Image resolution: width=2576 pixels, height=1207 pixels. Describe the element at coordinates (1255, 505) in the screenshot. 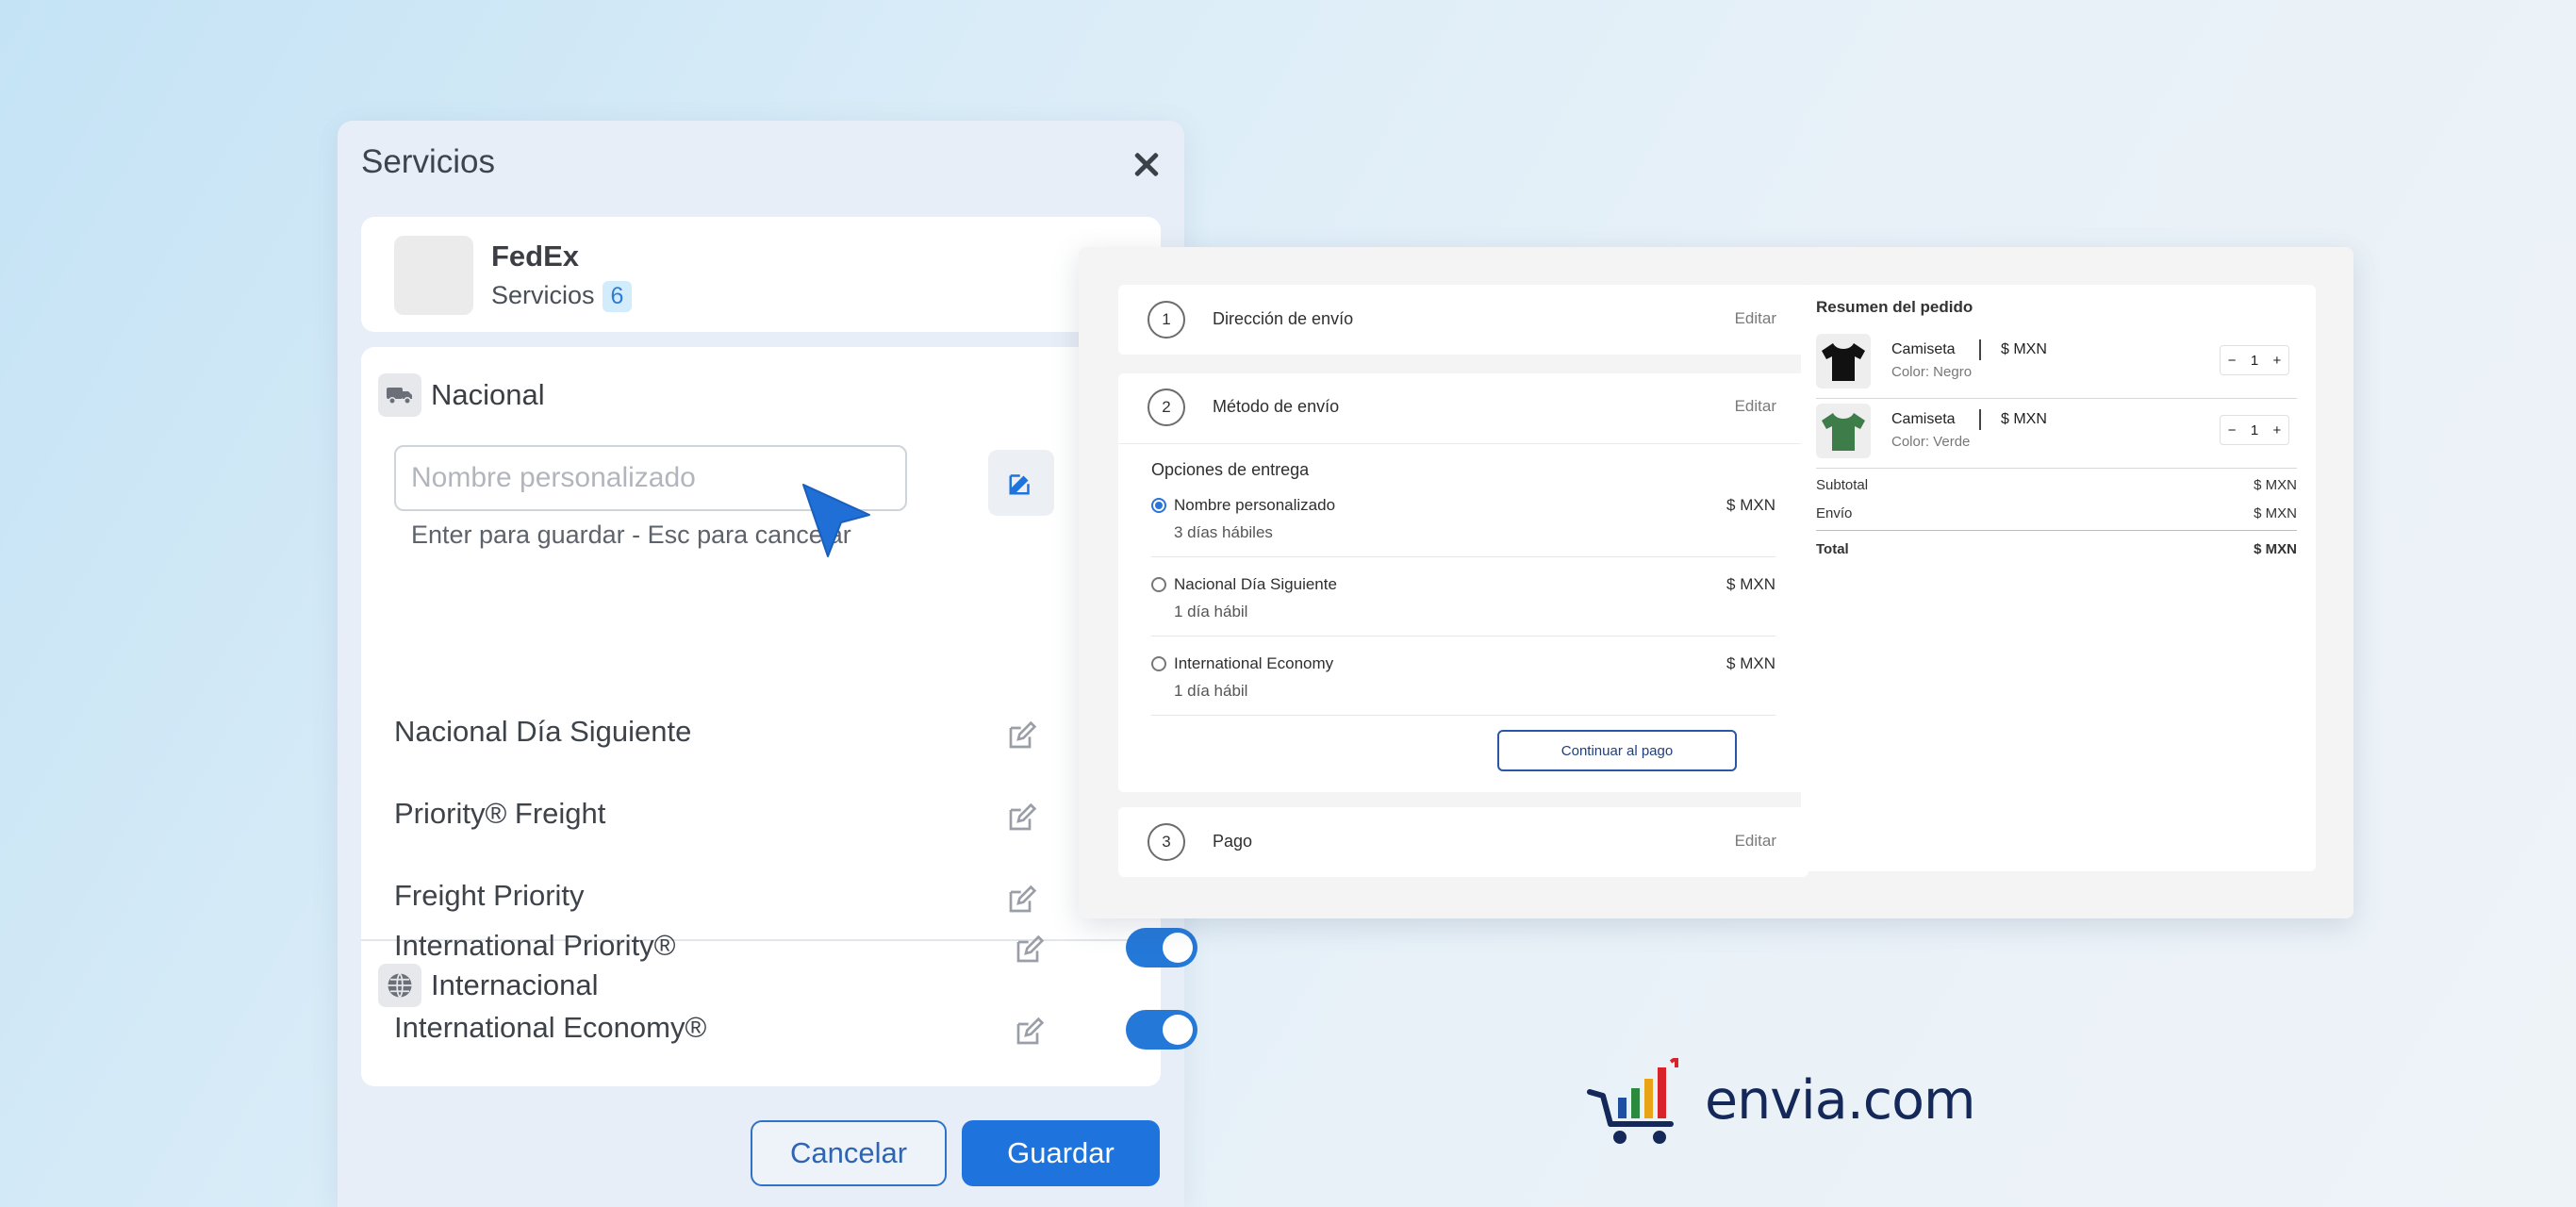

I see `option-name: Nombre personalizado` at that location.